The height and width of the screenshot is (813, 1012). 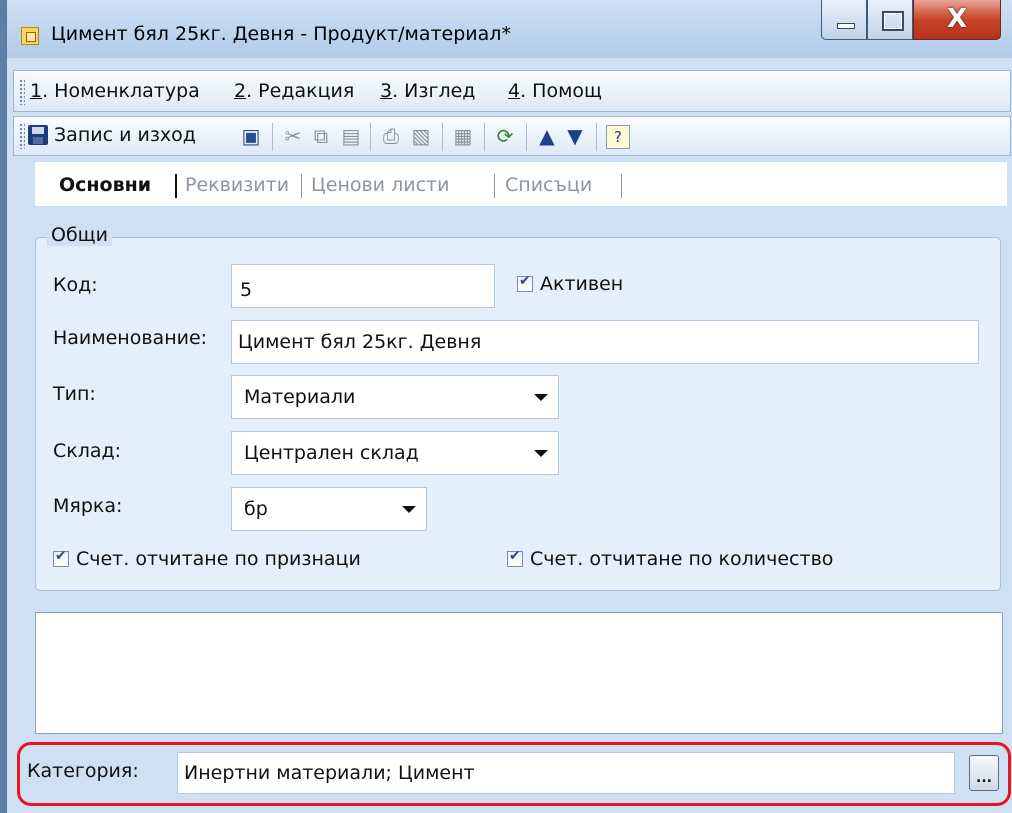 I want to click on save-icon, so click(x=38, y=135).